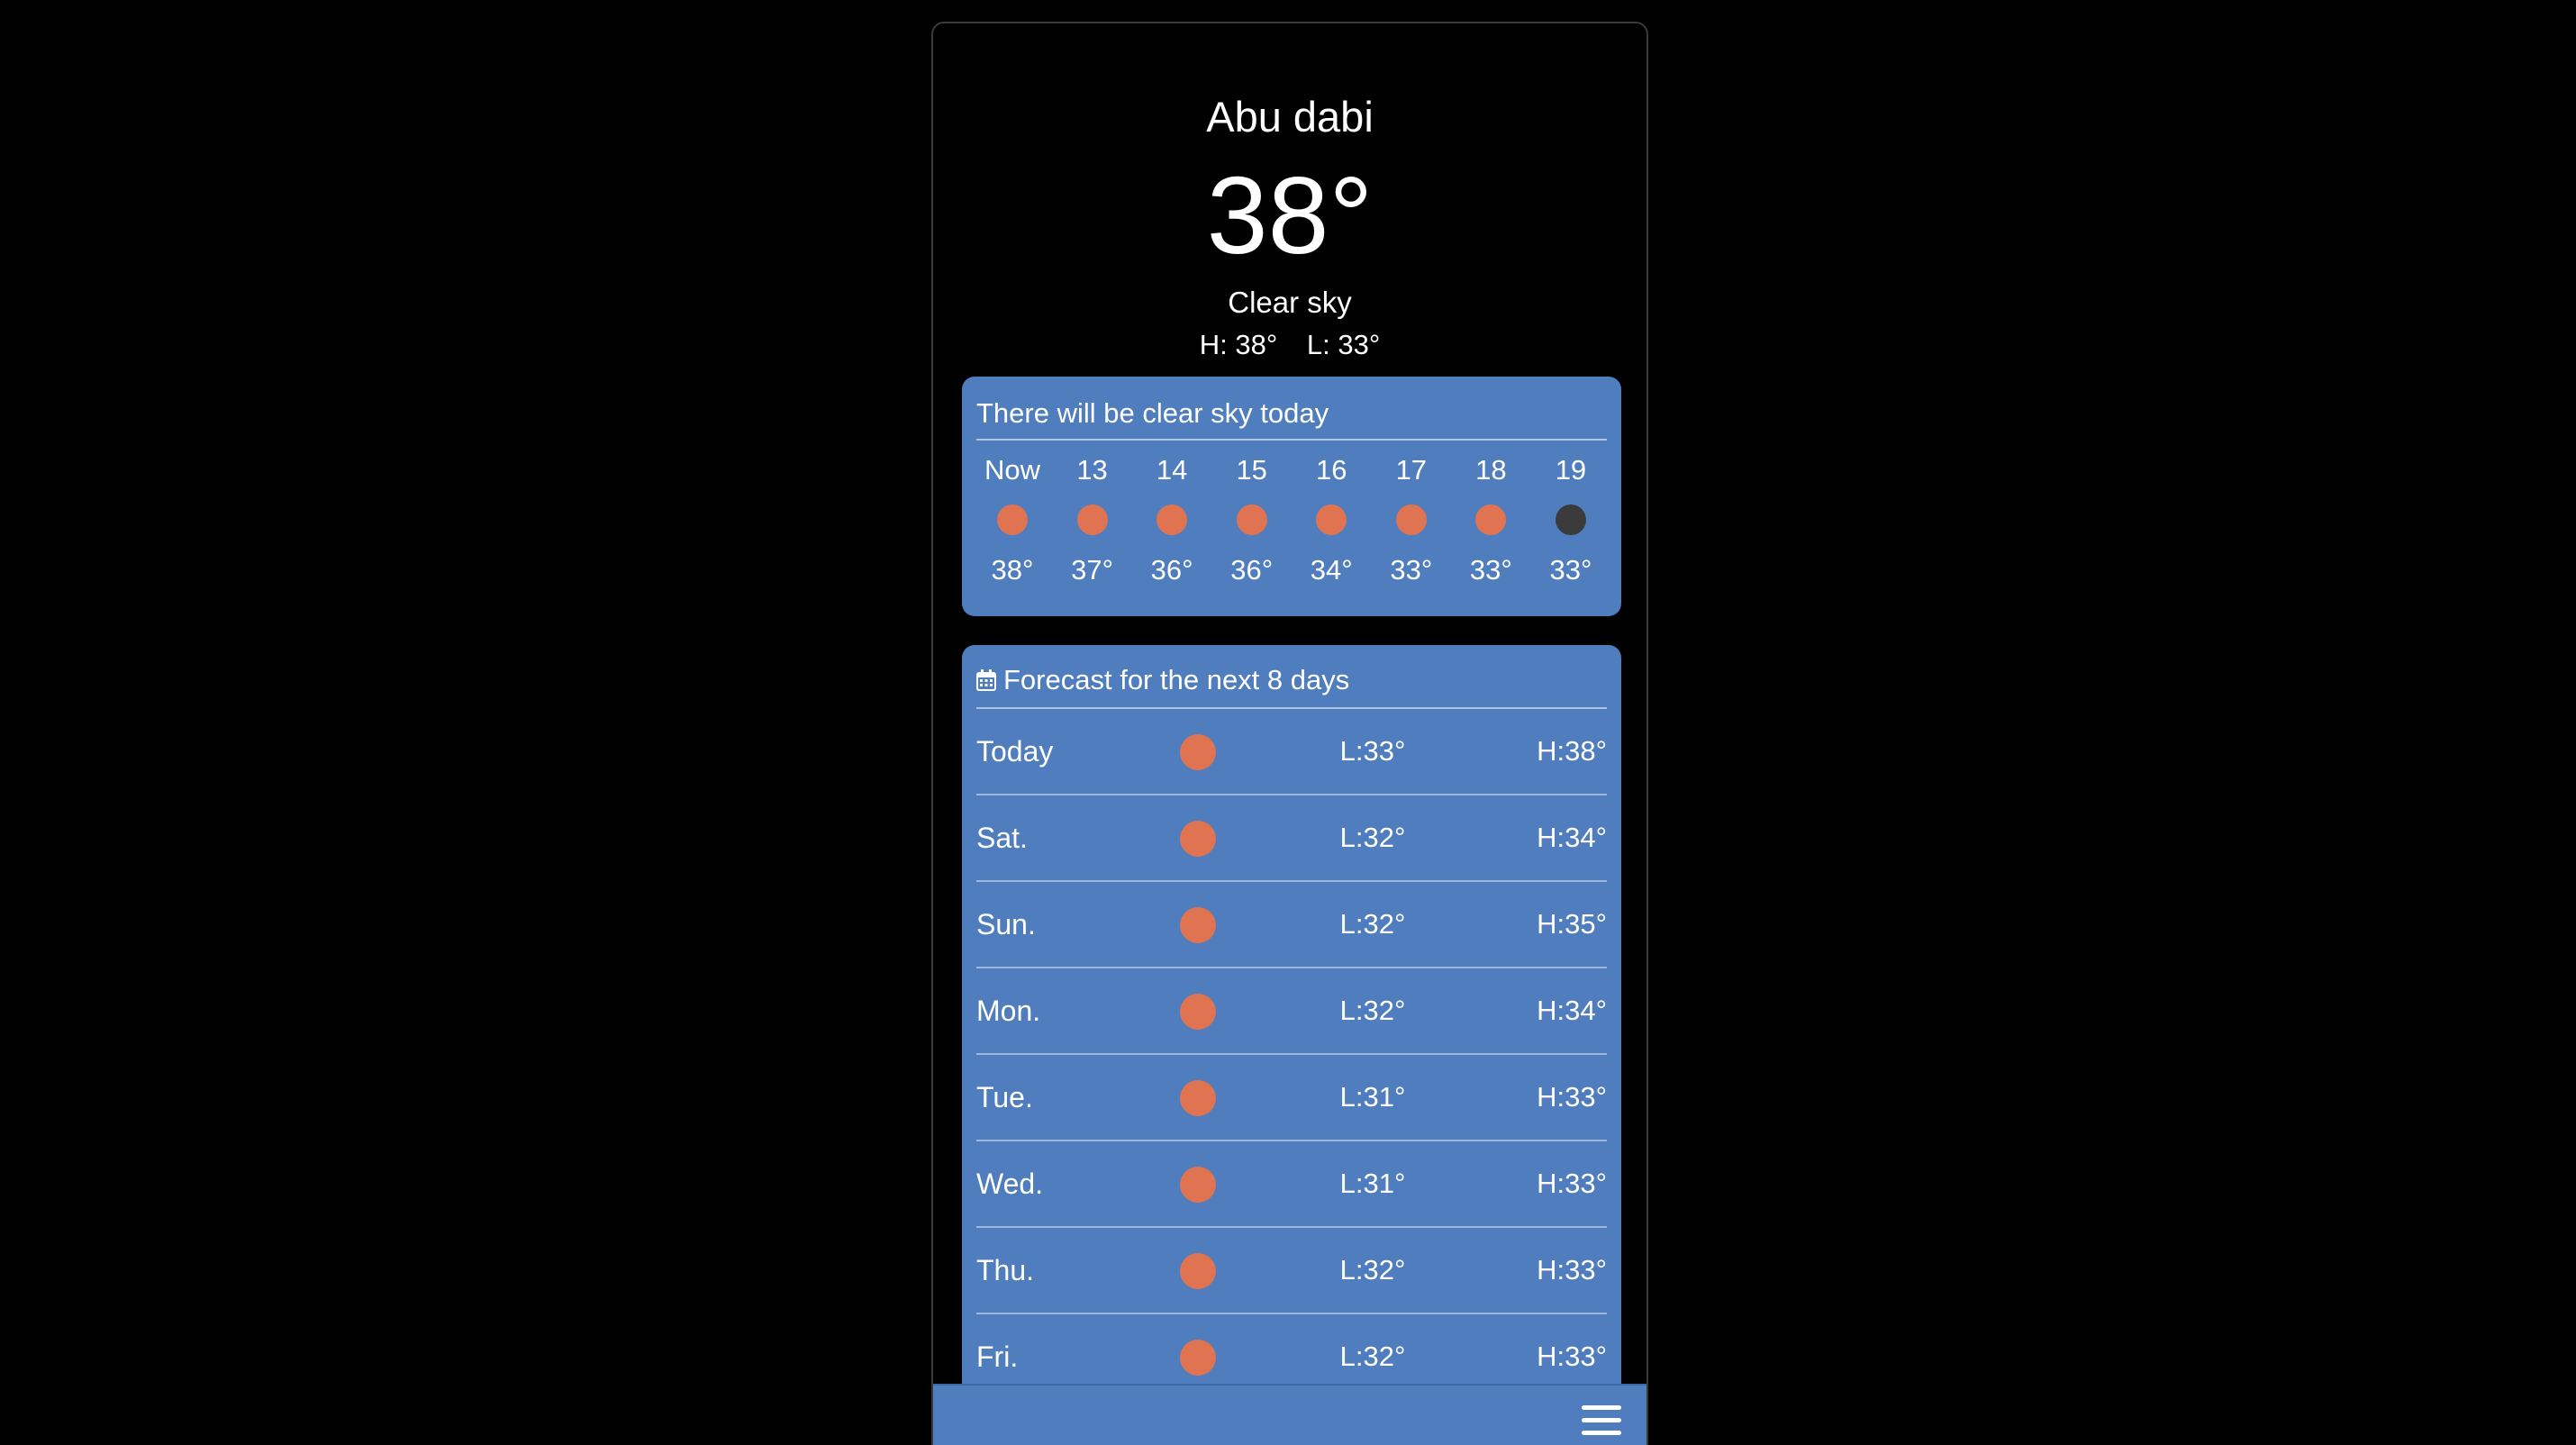 The image size is (2576, 1445). Describe the element at coordinates (1291, 839) in the screenshot. I see `daily-forecast-row: Sat. L:32° H:34°` at that location.